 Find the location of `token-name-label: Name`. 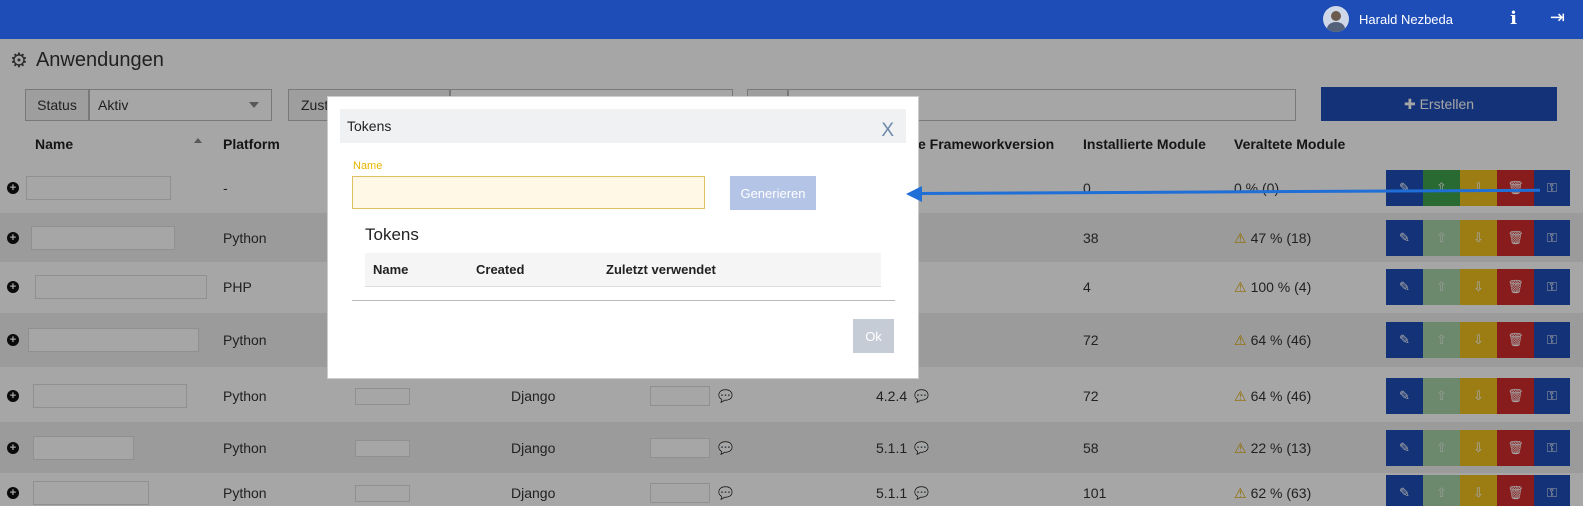

token-name-label: Name is located at coordinates (368, 166).